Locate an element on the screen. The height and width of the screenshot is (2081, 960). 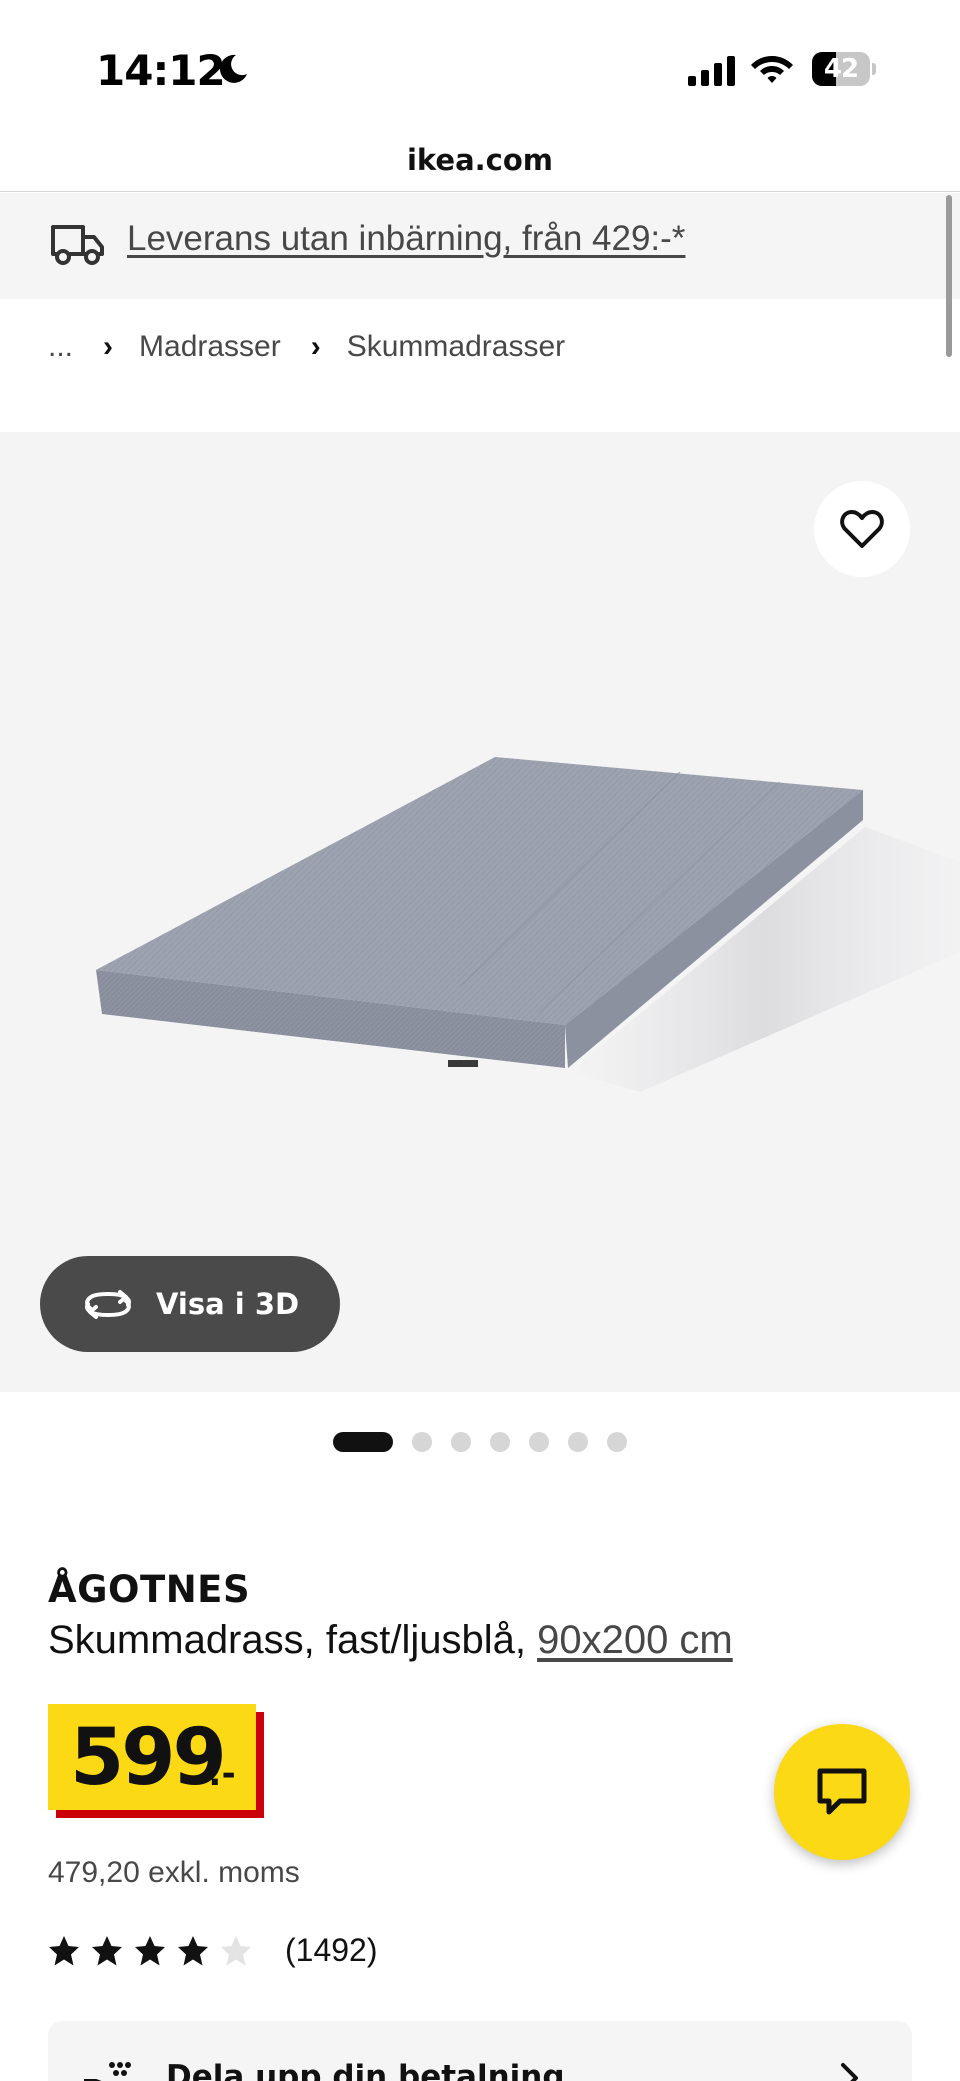
url-bar: ikea.com is located at coordinates (480, 161).